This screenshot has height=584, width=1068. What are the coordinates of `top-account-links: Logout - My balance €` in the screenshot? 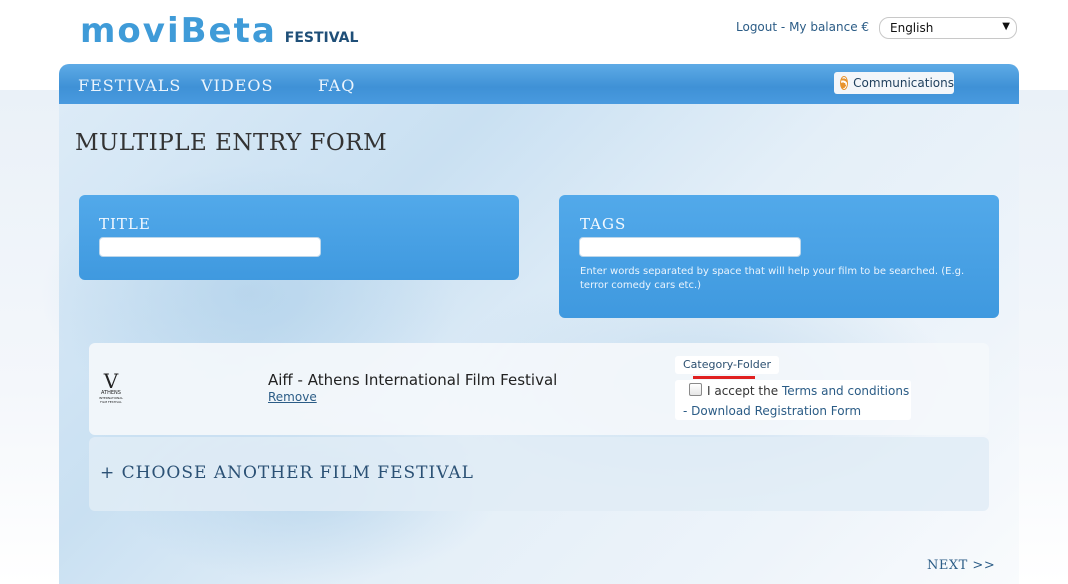 It's located at (802, 27).